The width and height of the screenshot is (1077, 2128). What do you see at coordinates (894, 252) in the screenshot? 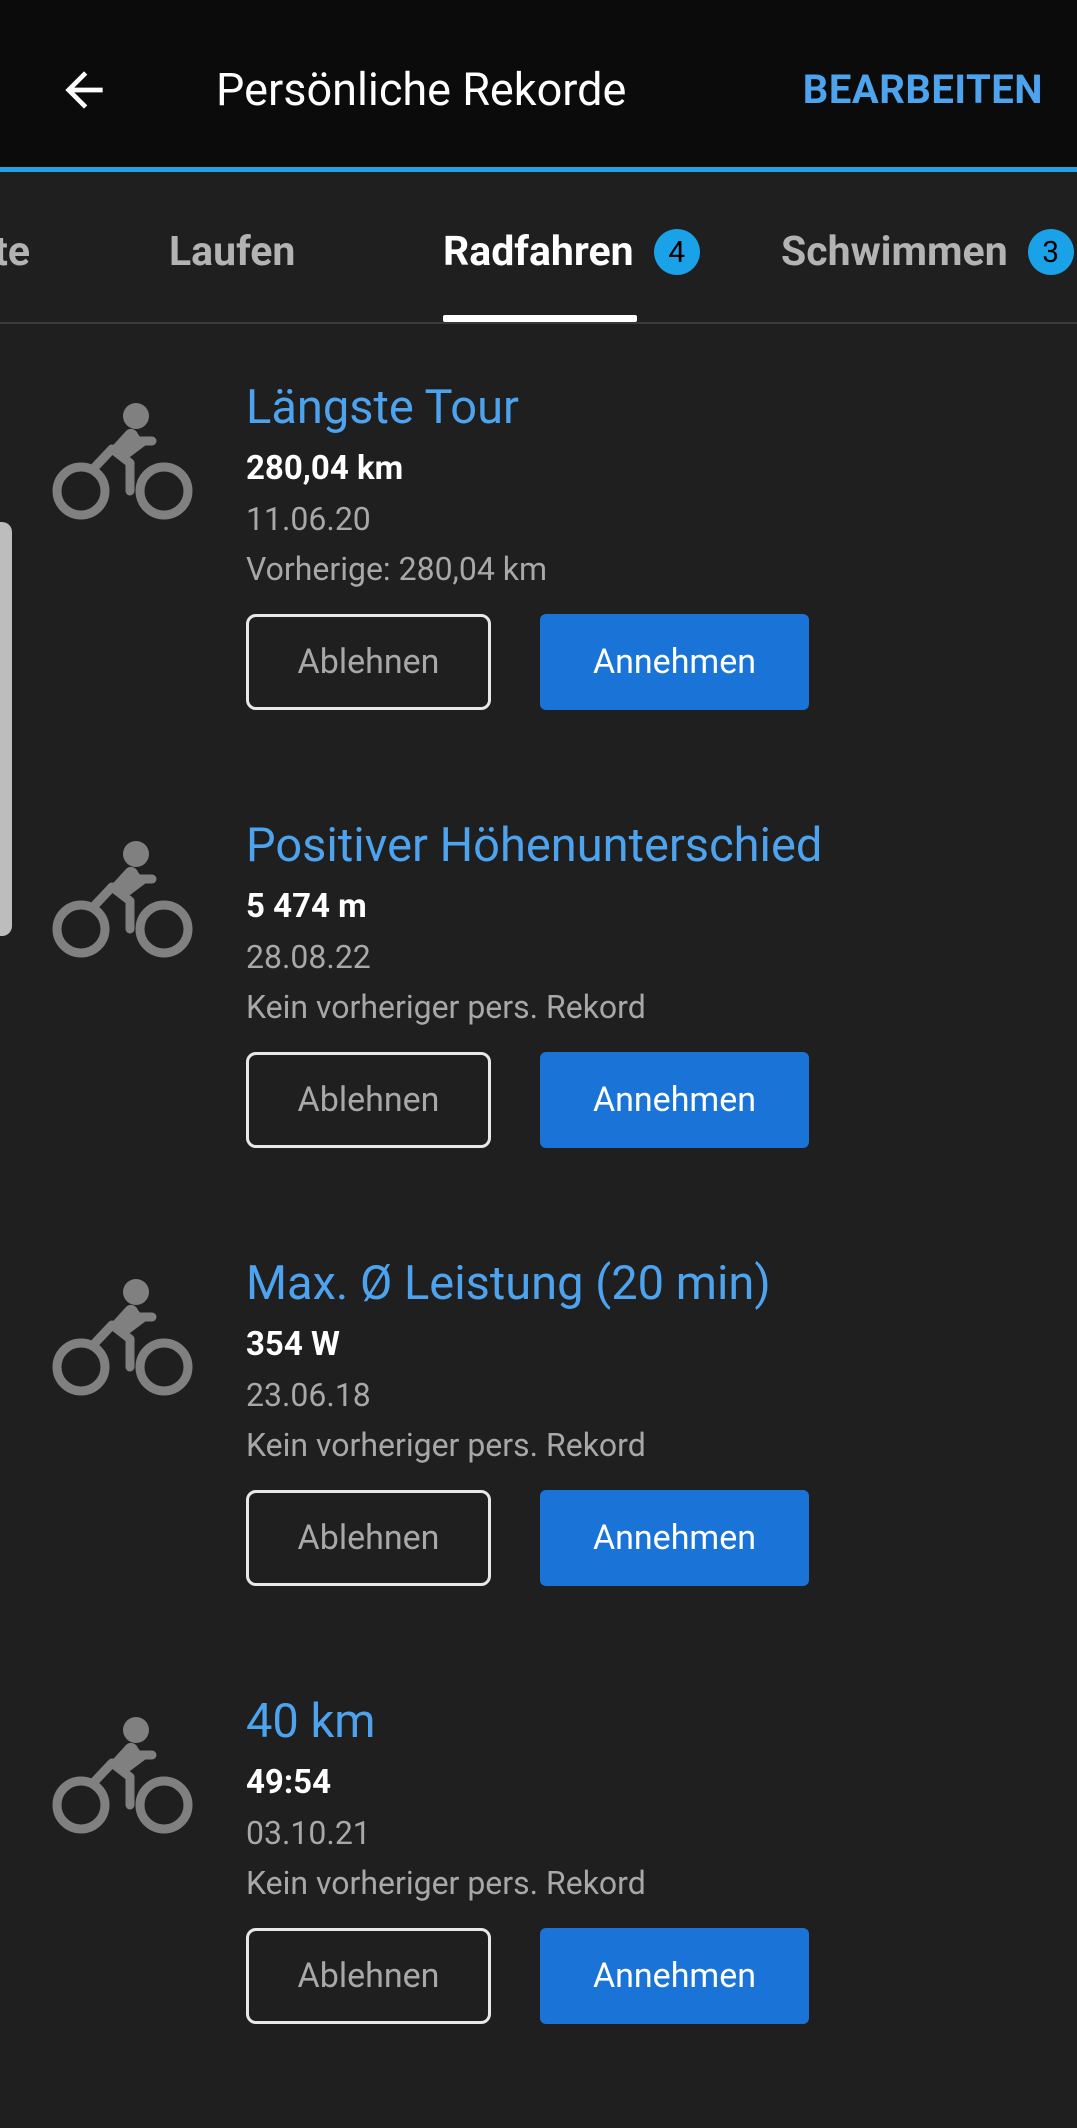
I see `tab-label: Schwimmen` at bounding box center [894, 252].